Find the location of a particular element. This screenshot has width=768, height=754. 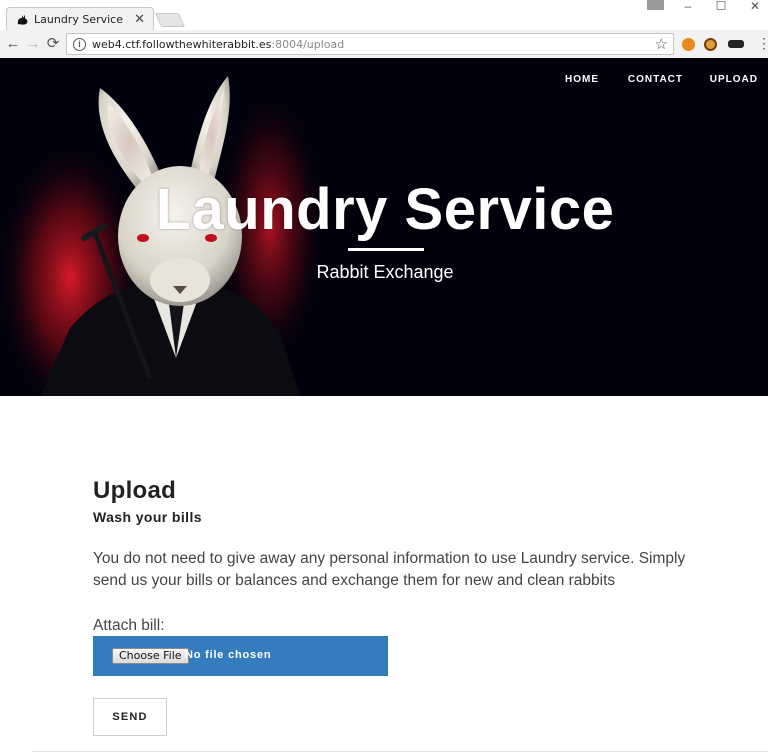

file-input-field: Choose File No file chosen is located at coordinates (240, 656).